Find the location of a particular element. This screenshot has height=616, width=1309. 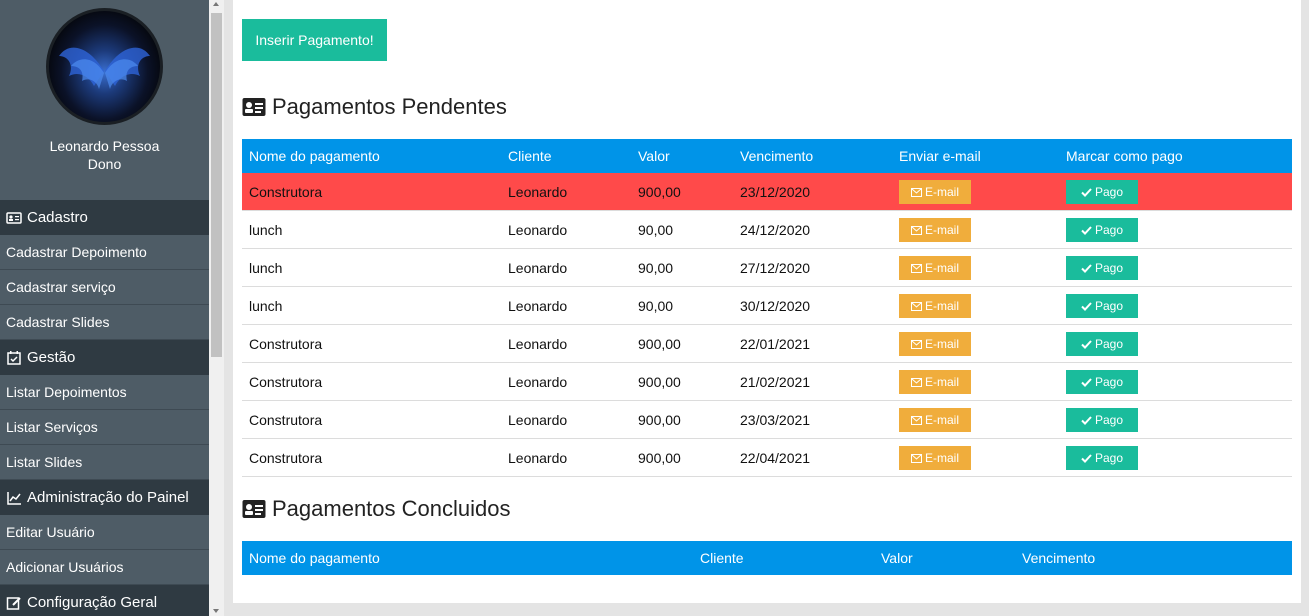

user-role: Dono is located at coordinates (104, 164).